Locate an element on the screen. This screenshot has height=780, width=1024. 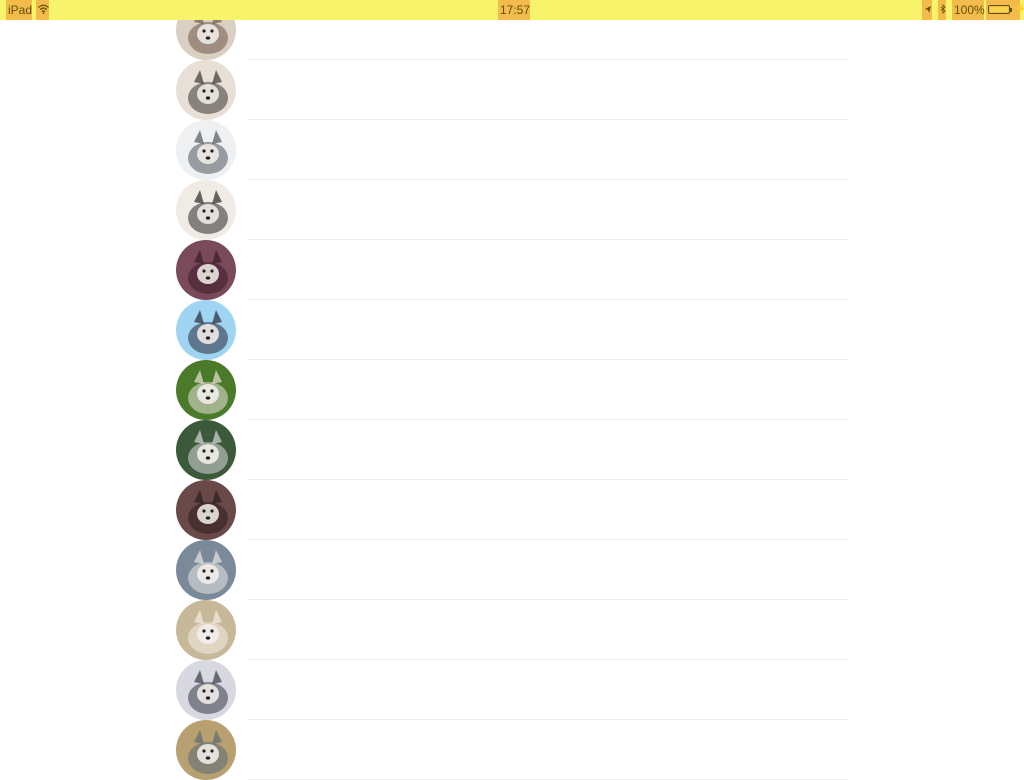
battery-cap is located at coordinates (1011, 10).